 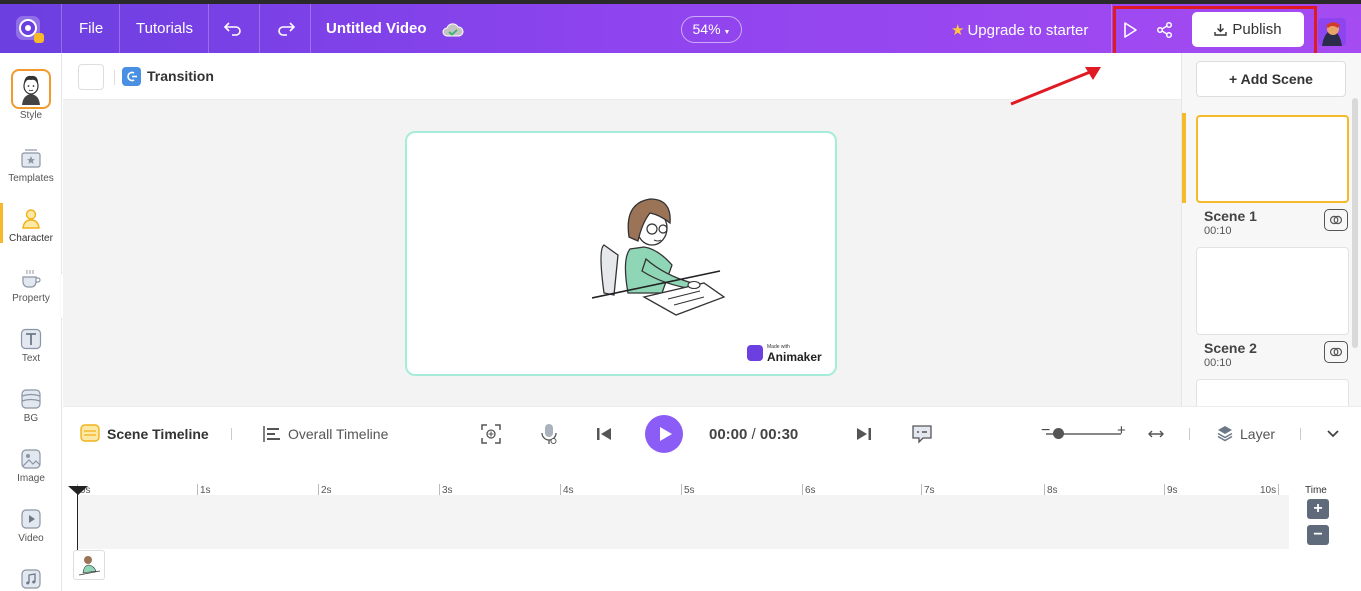 I want to click on cup-icon, so click(x=31, y=279).